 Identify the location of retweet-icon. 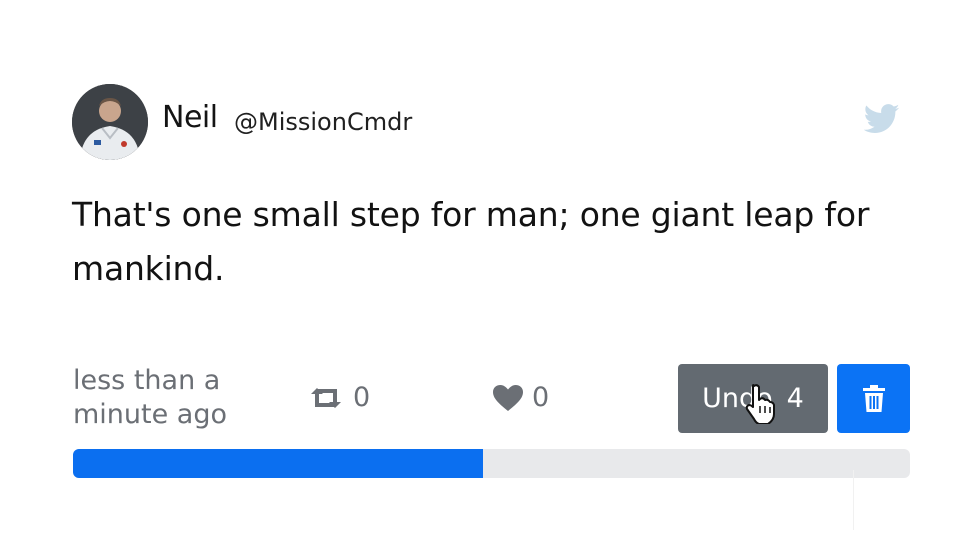
(326, 397).